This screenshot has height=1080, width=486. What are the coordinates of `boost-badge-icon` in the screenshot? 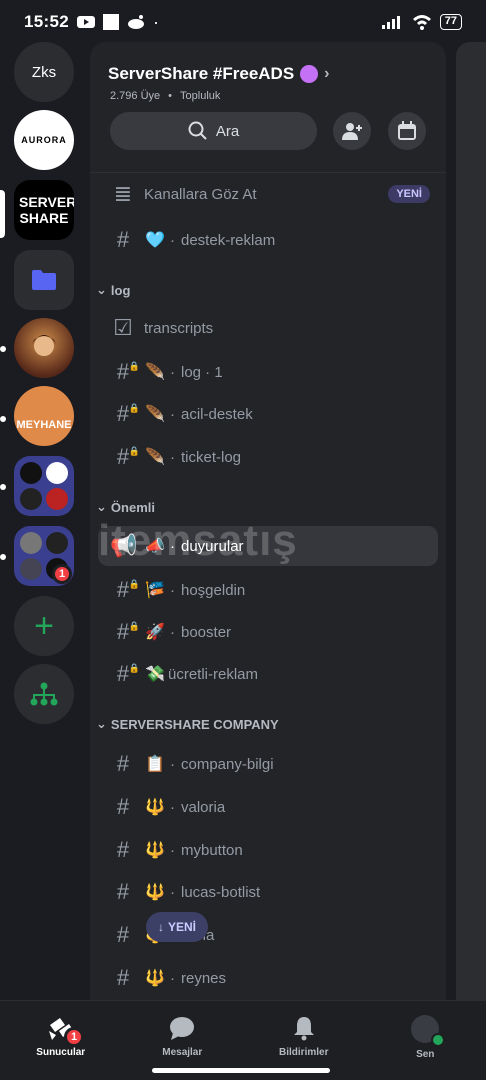 It's located at (309, 74).